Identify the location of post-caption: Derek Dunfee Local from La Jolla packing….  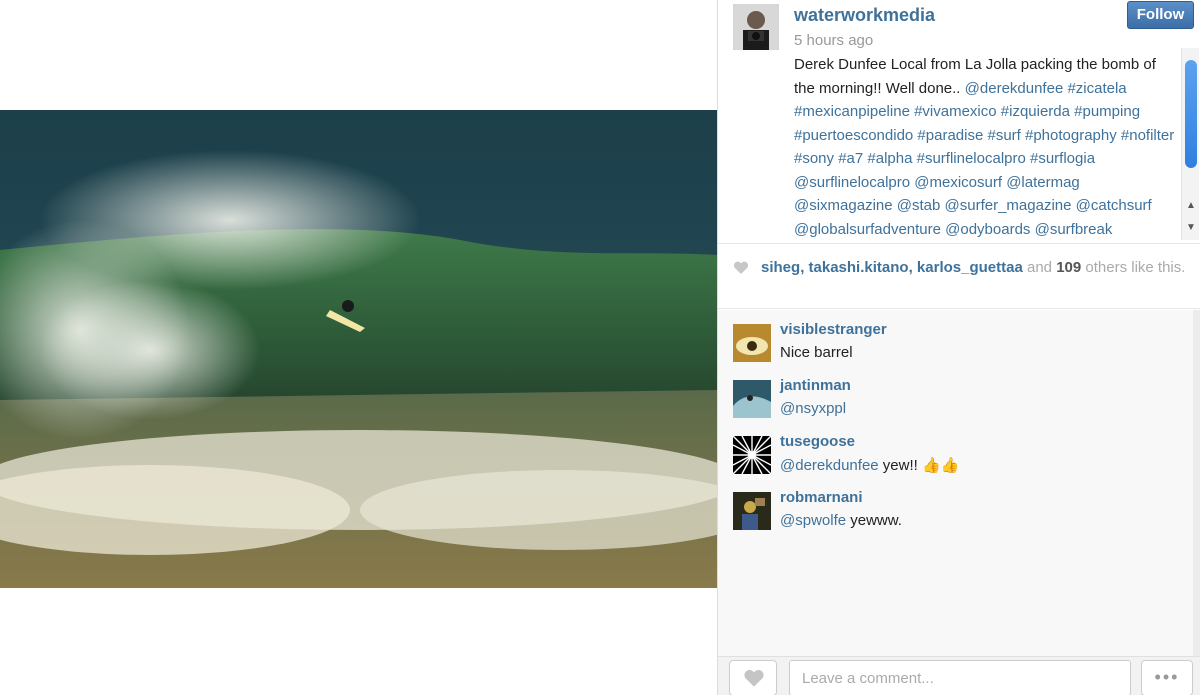
(986, 146).